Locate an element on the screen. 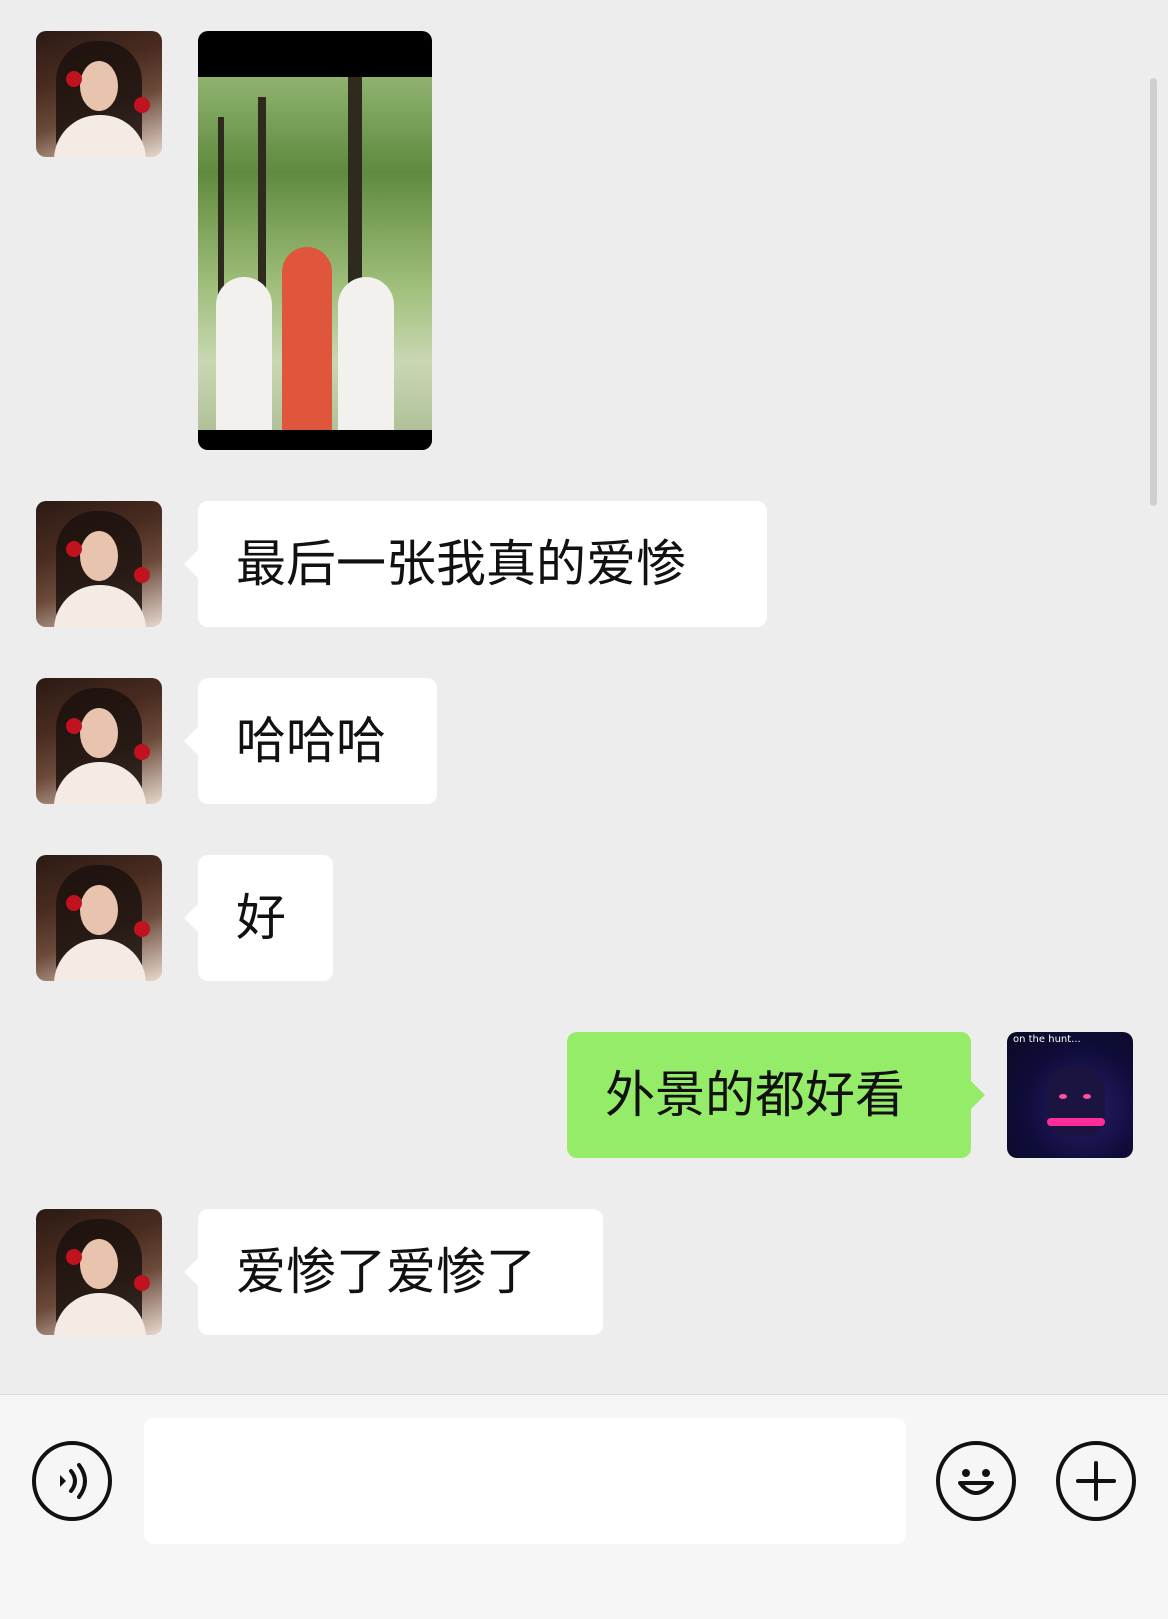  message-bubble-incoming: 哈哈哈 is located at coordinates (310, 741).